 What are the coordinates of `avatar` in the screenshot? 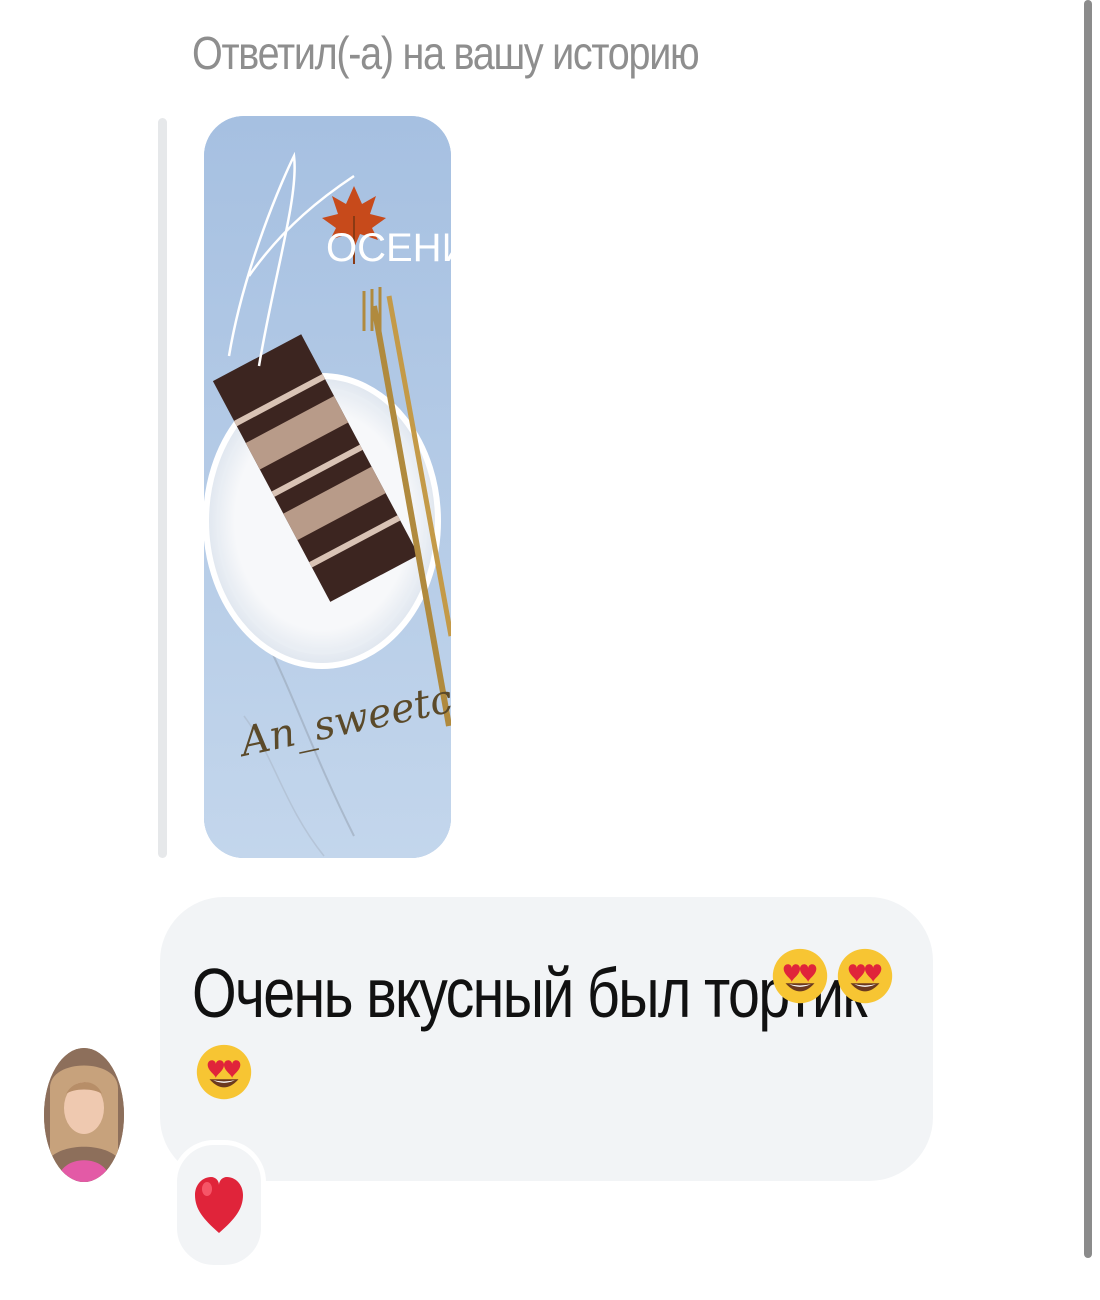 It's located at (84, 1115).